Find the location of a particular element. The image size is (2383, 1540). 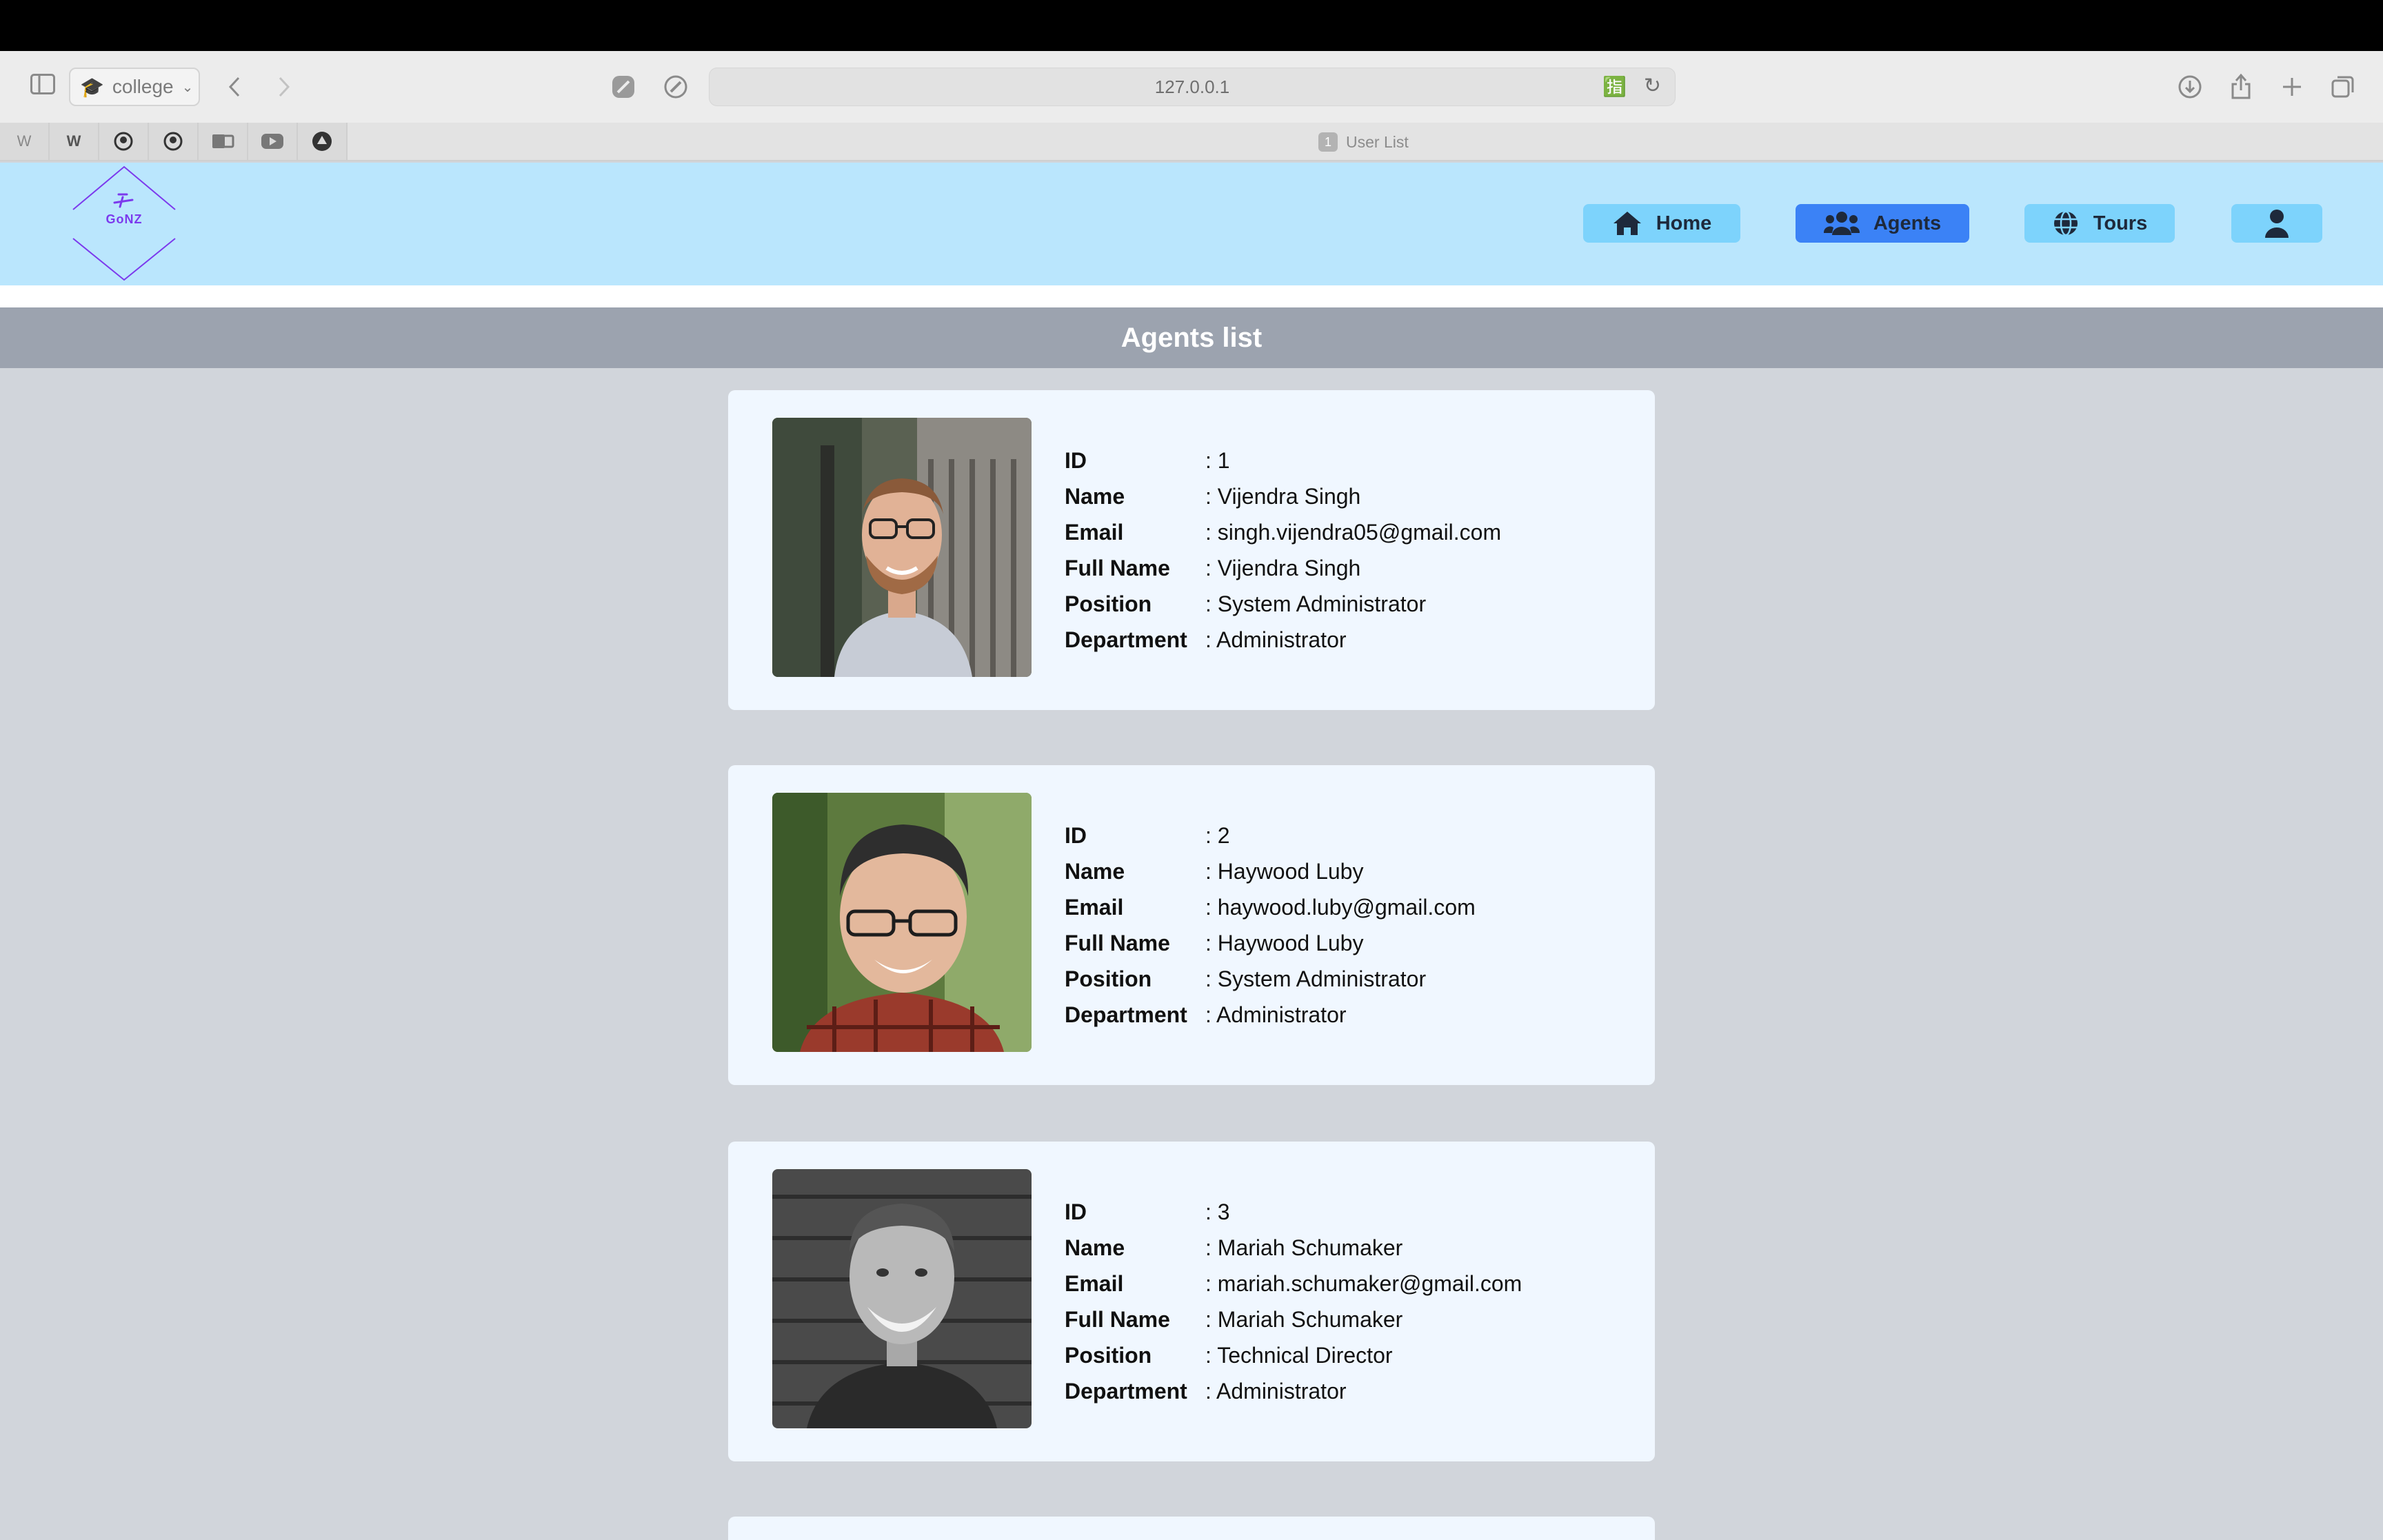

agent-full-name: Vijendra Singh is located at coordinates (1289, 568).